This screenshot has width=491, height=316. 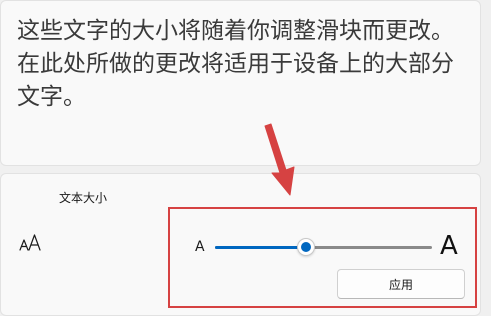 I want to click on small-a-label: A, so click(x=200, y=247).